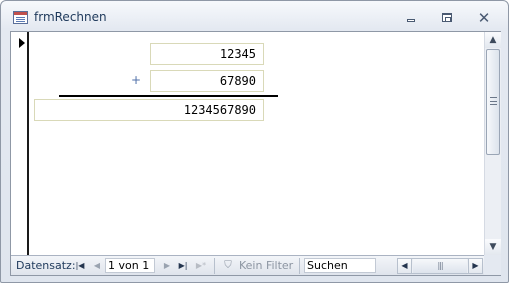 Image resolution: width=509 pixels, height=283 pixels. Describe the element at coordinates (183, 265) in the screenshot. I see `last-record-button: ▶|` at that location.